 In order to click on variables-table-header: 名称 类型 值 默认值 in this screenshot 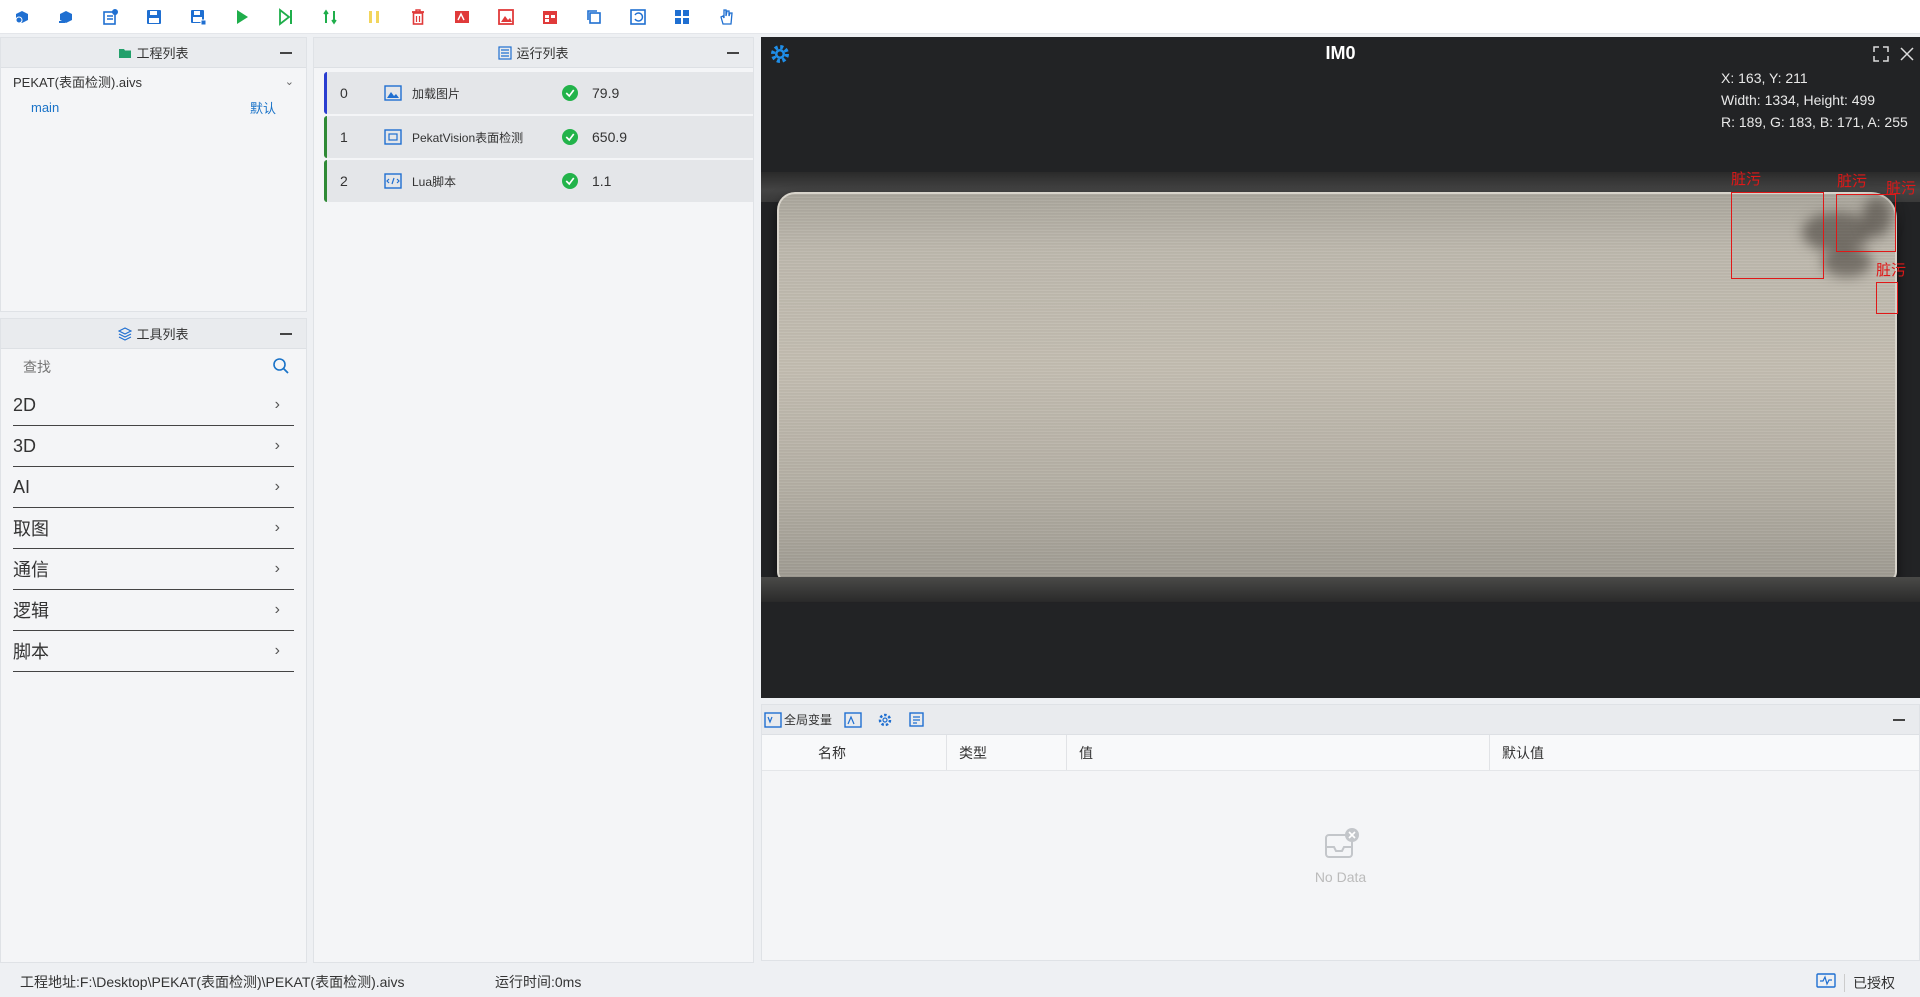, I will do `click(1340, 753)`.